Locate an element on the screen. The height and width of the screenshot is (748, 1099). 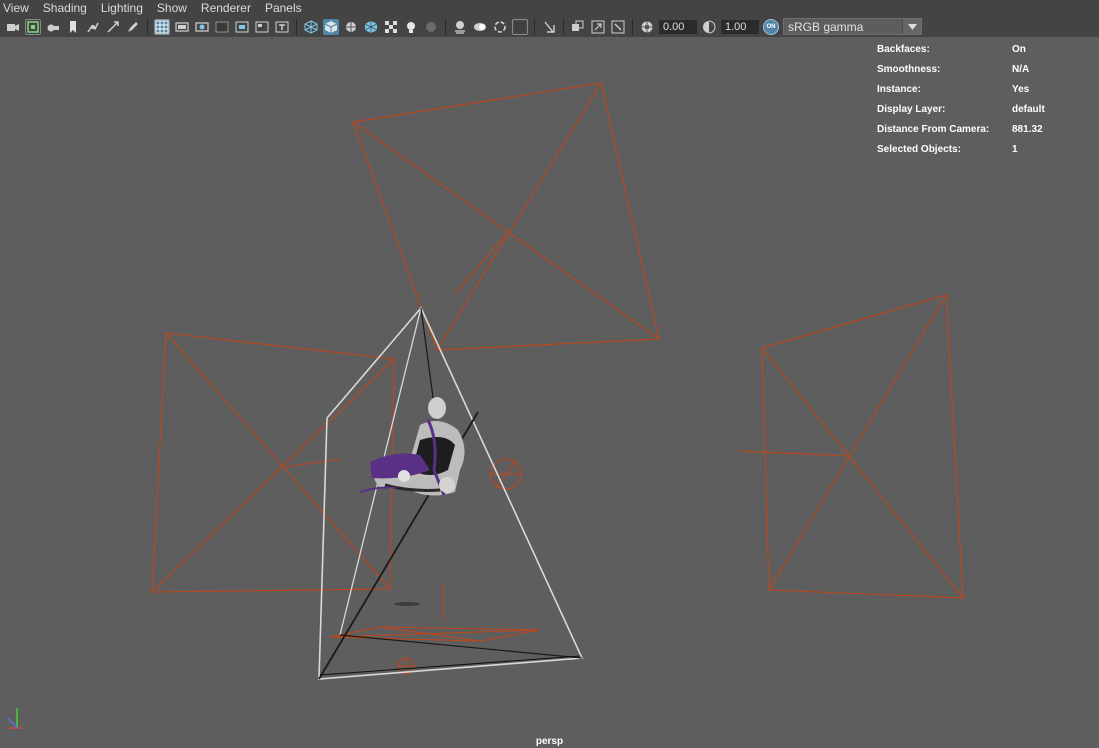
shadow-mark is located at coordinates (407, 604).